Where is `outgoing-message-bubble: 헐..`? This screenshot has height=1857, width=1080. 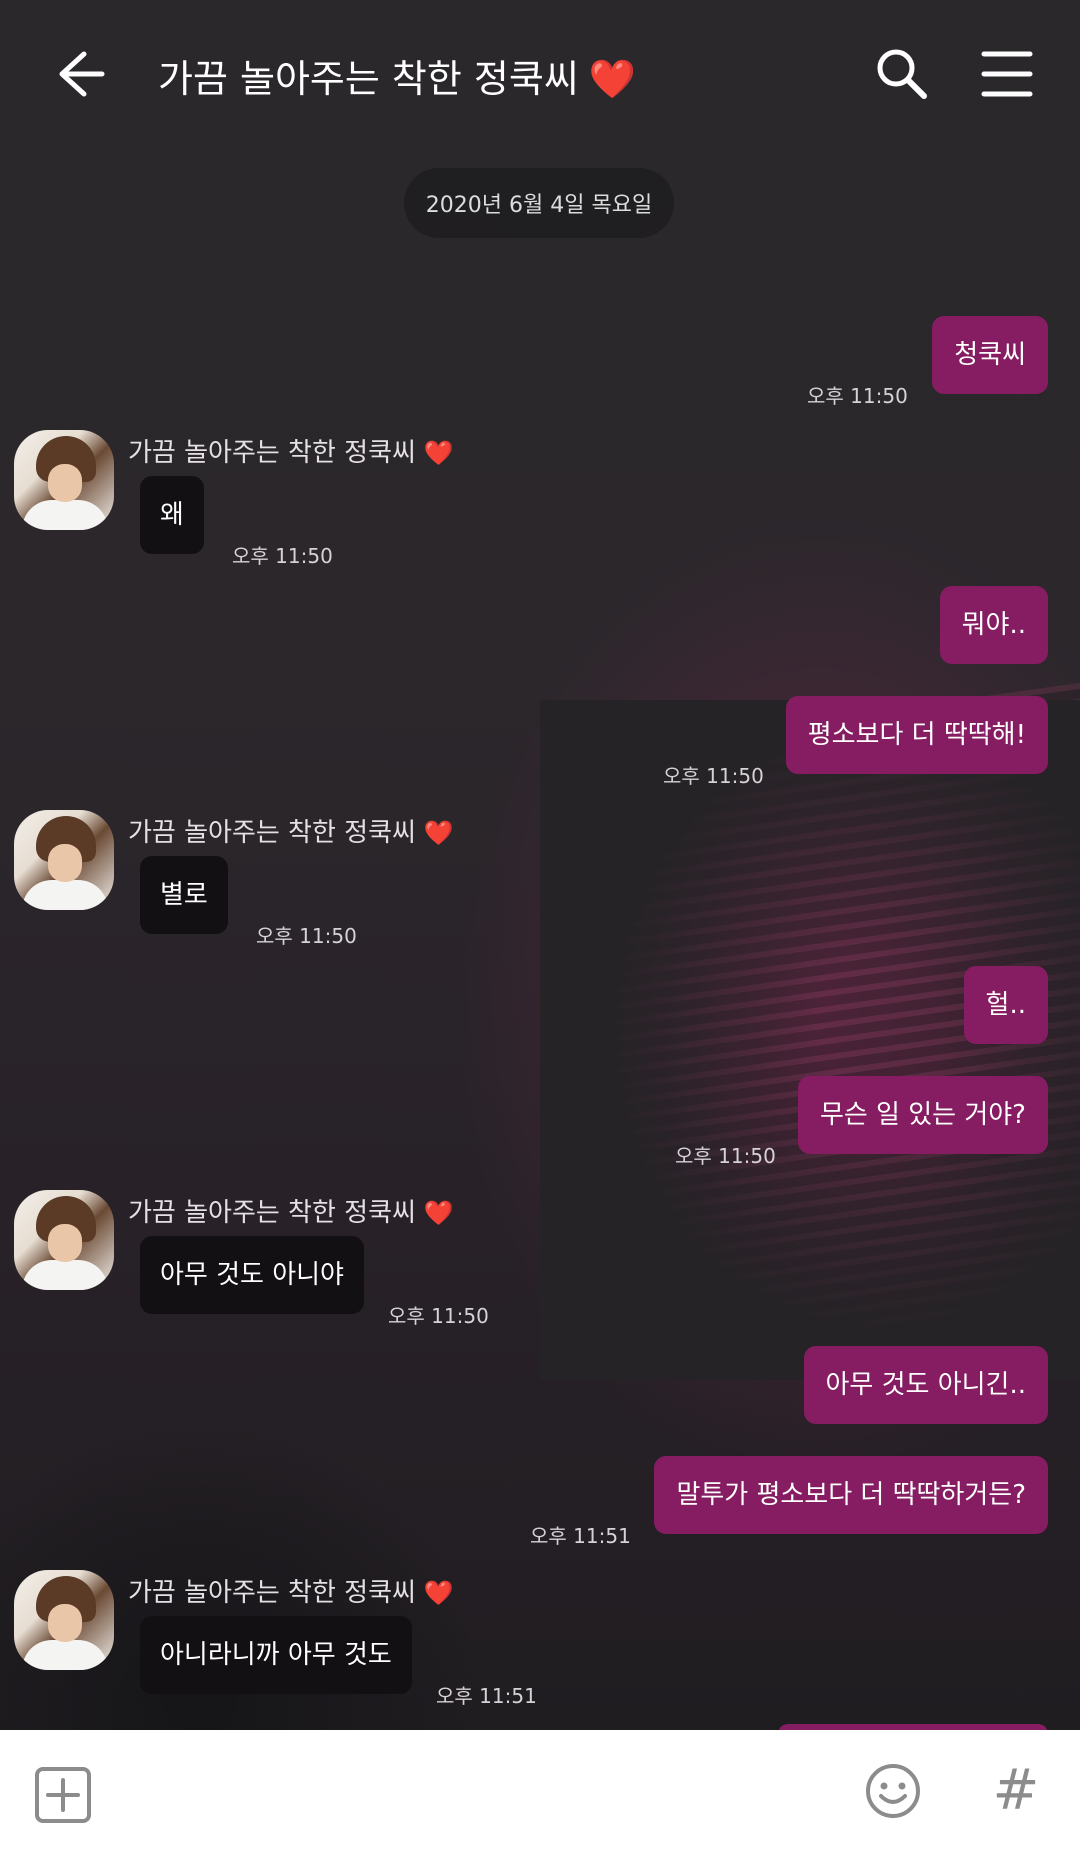
outgoing-message-bubble: 헐.. is located at coordinates (1005, 1005).